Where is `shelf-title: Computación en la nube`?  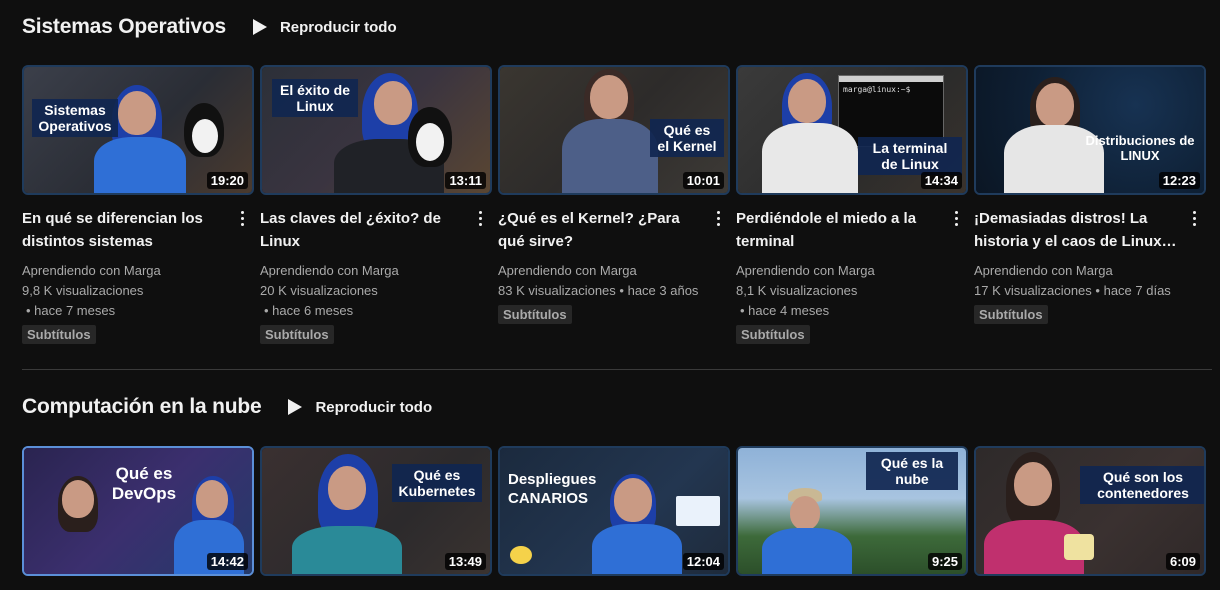 shelf-title: Computación en la nube is located at coordinates (142, 407).